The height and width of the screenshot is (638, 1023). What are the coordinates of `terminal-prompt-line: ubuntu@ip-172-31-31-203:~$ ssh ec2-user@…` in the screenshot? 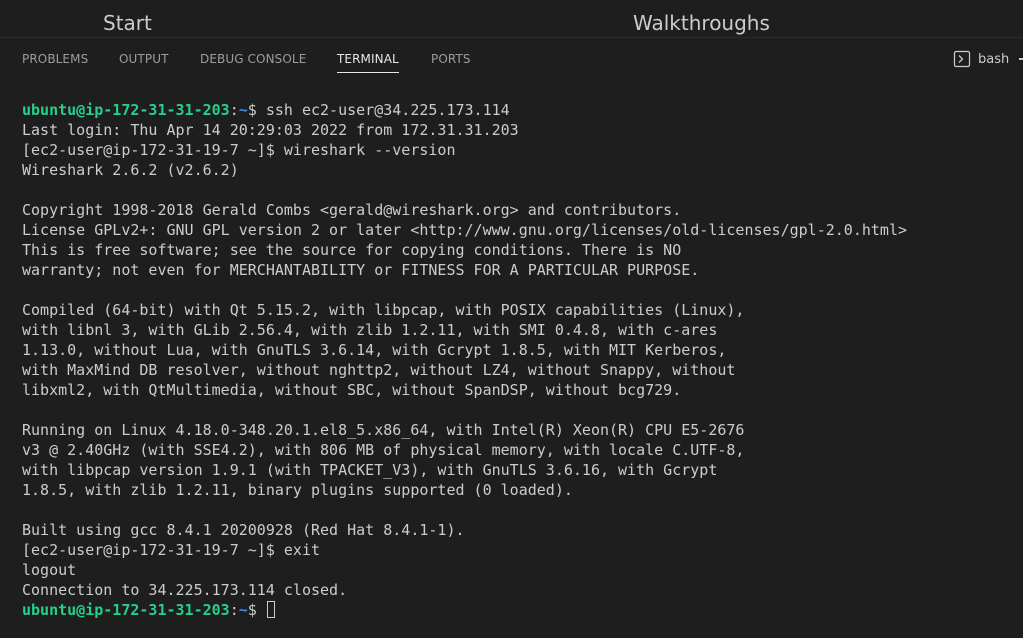 It's located at (519, 110).